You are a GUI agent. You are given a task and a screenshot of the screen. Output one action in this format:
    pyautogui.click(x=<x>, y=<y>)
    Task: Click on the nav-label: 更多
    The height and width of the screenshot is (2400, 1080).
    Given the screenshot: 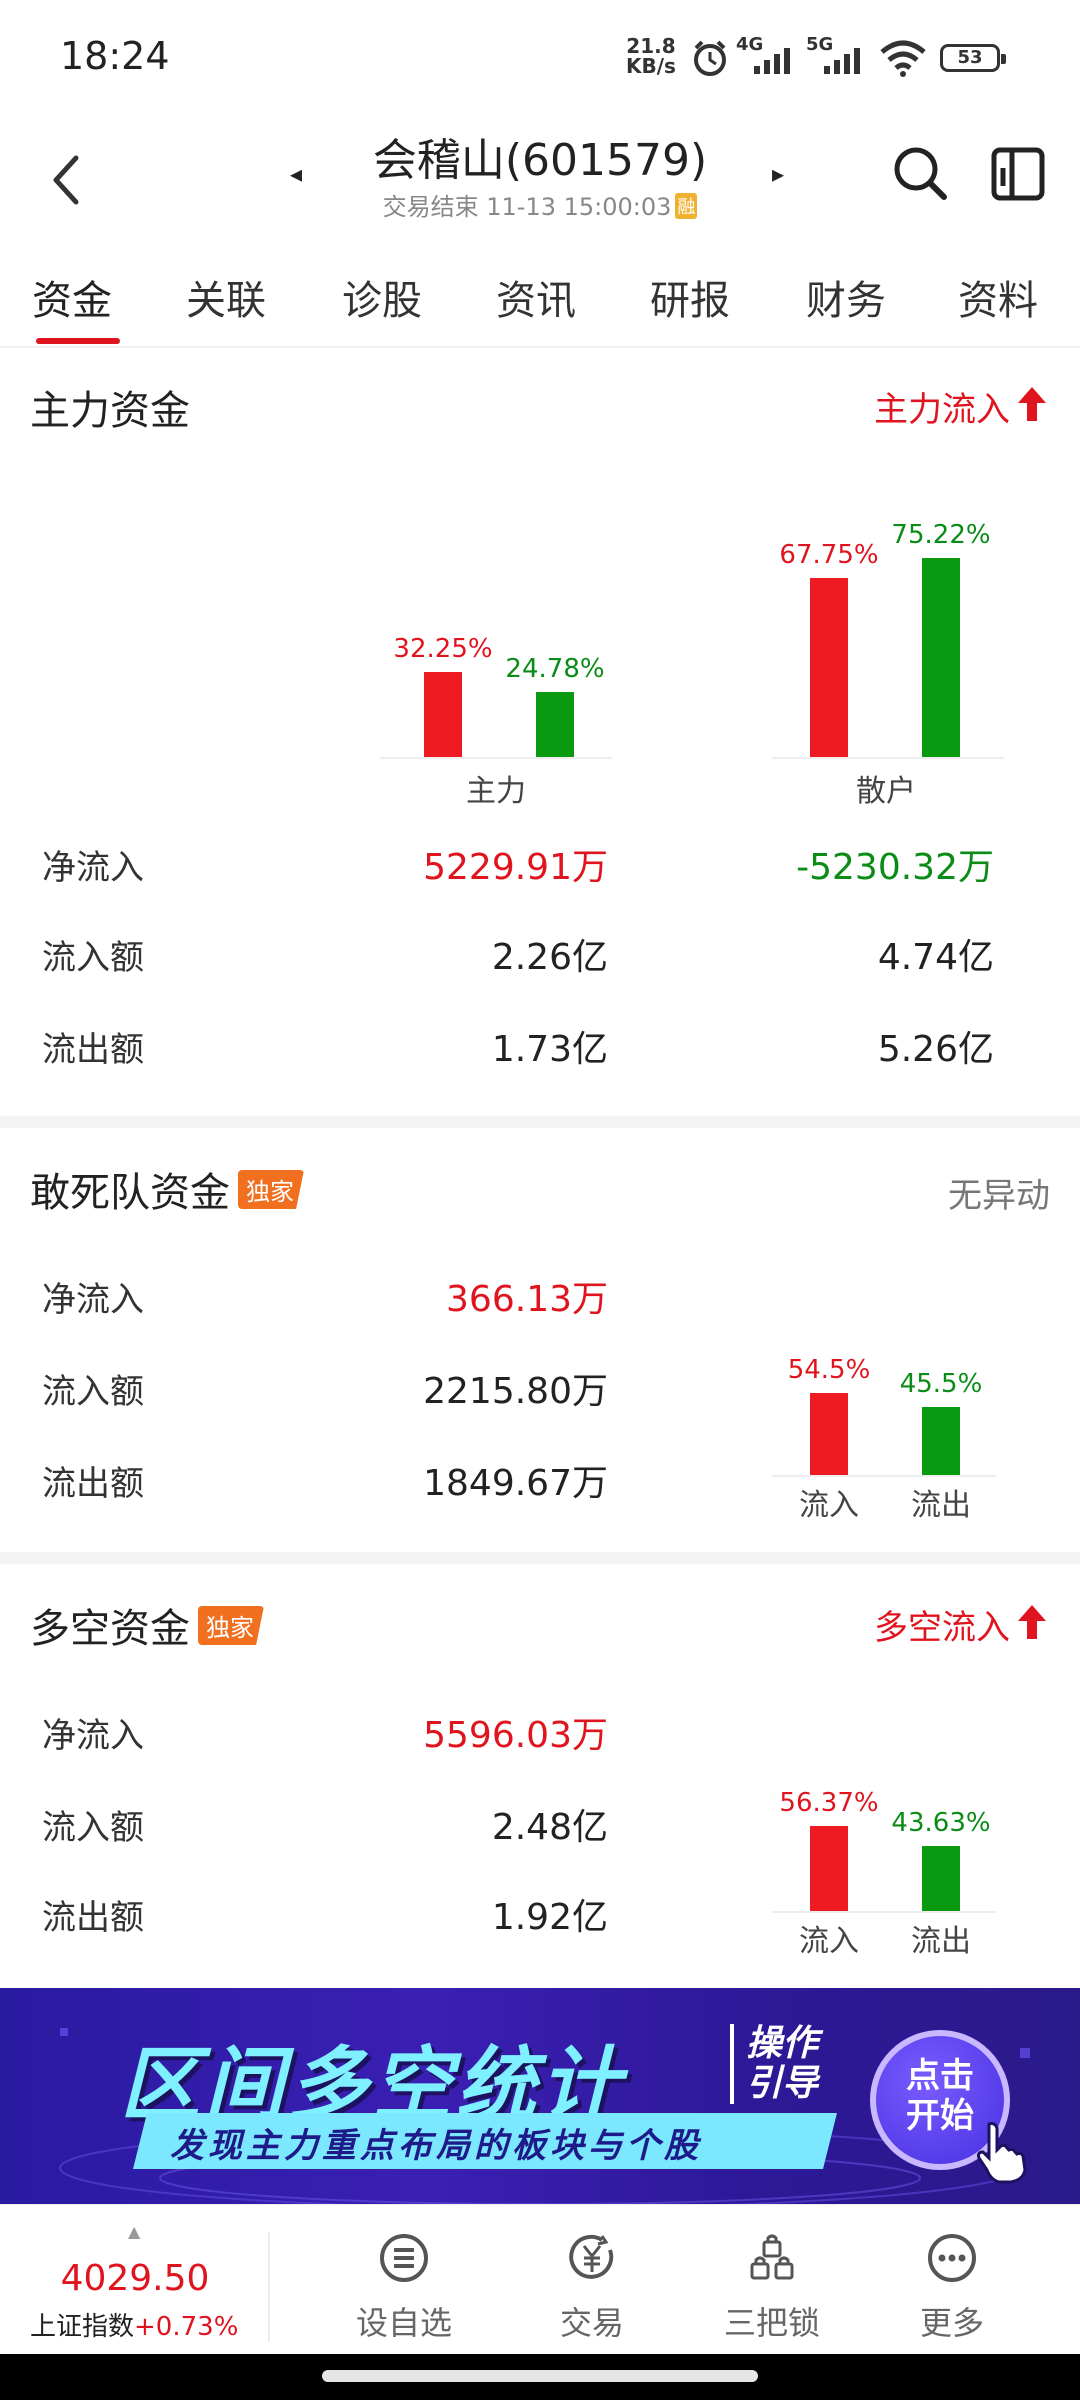 What is the action you would take?
    pyautogui.click(x=951, y=2323)
    